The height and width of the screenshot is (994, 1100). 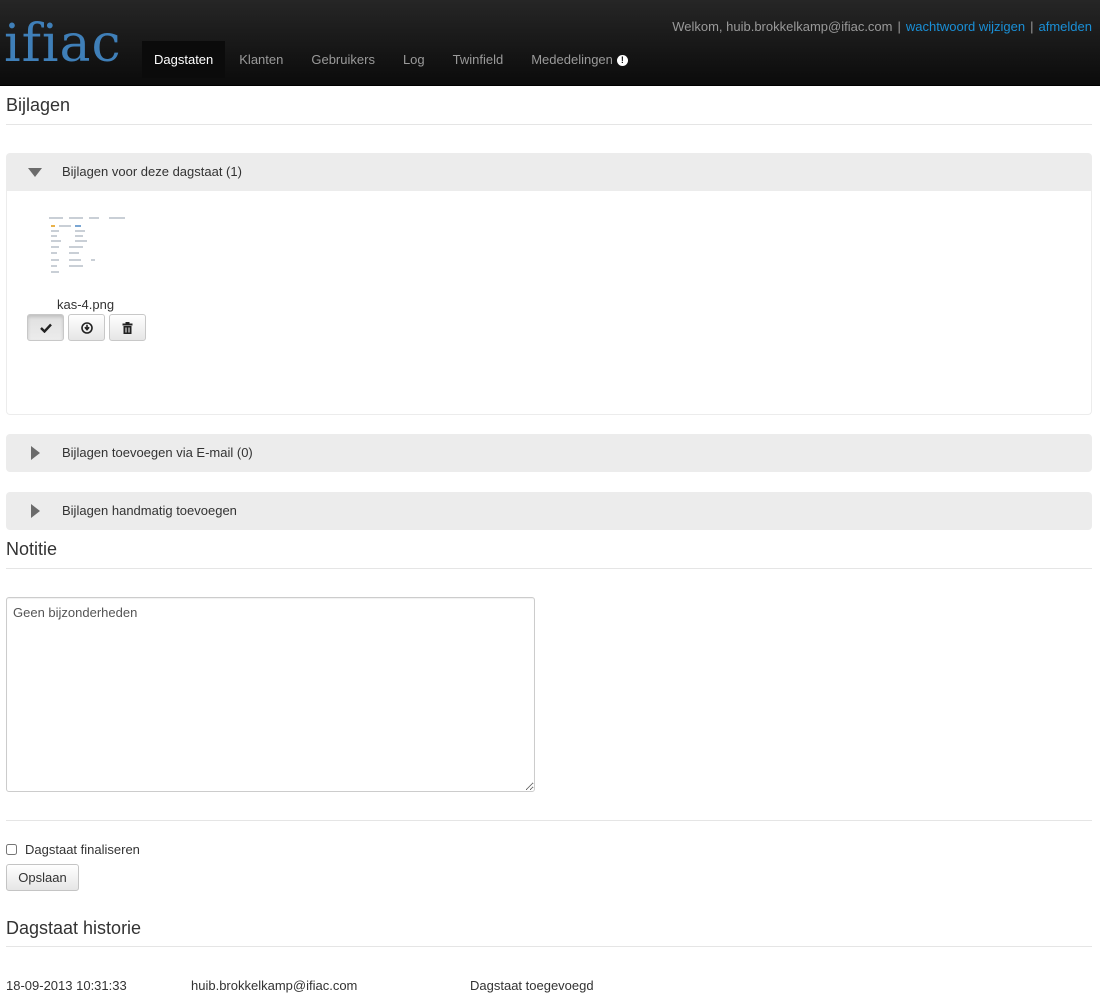 I want to click on finalize-label: Dagstaat finaliseren, so click(x=82, y=849).